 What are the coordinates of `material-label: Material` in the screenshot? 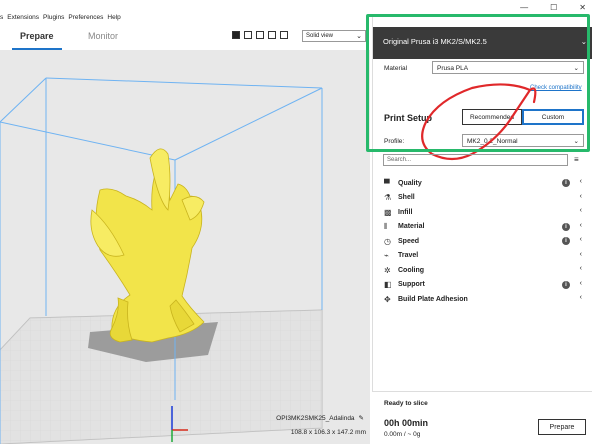 It's located at (396, 68).